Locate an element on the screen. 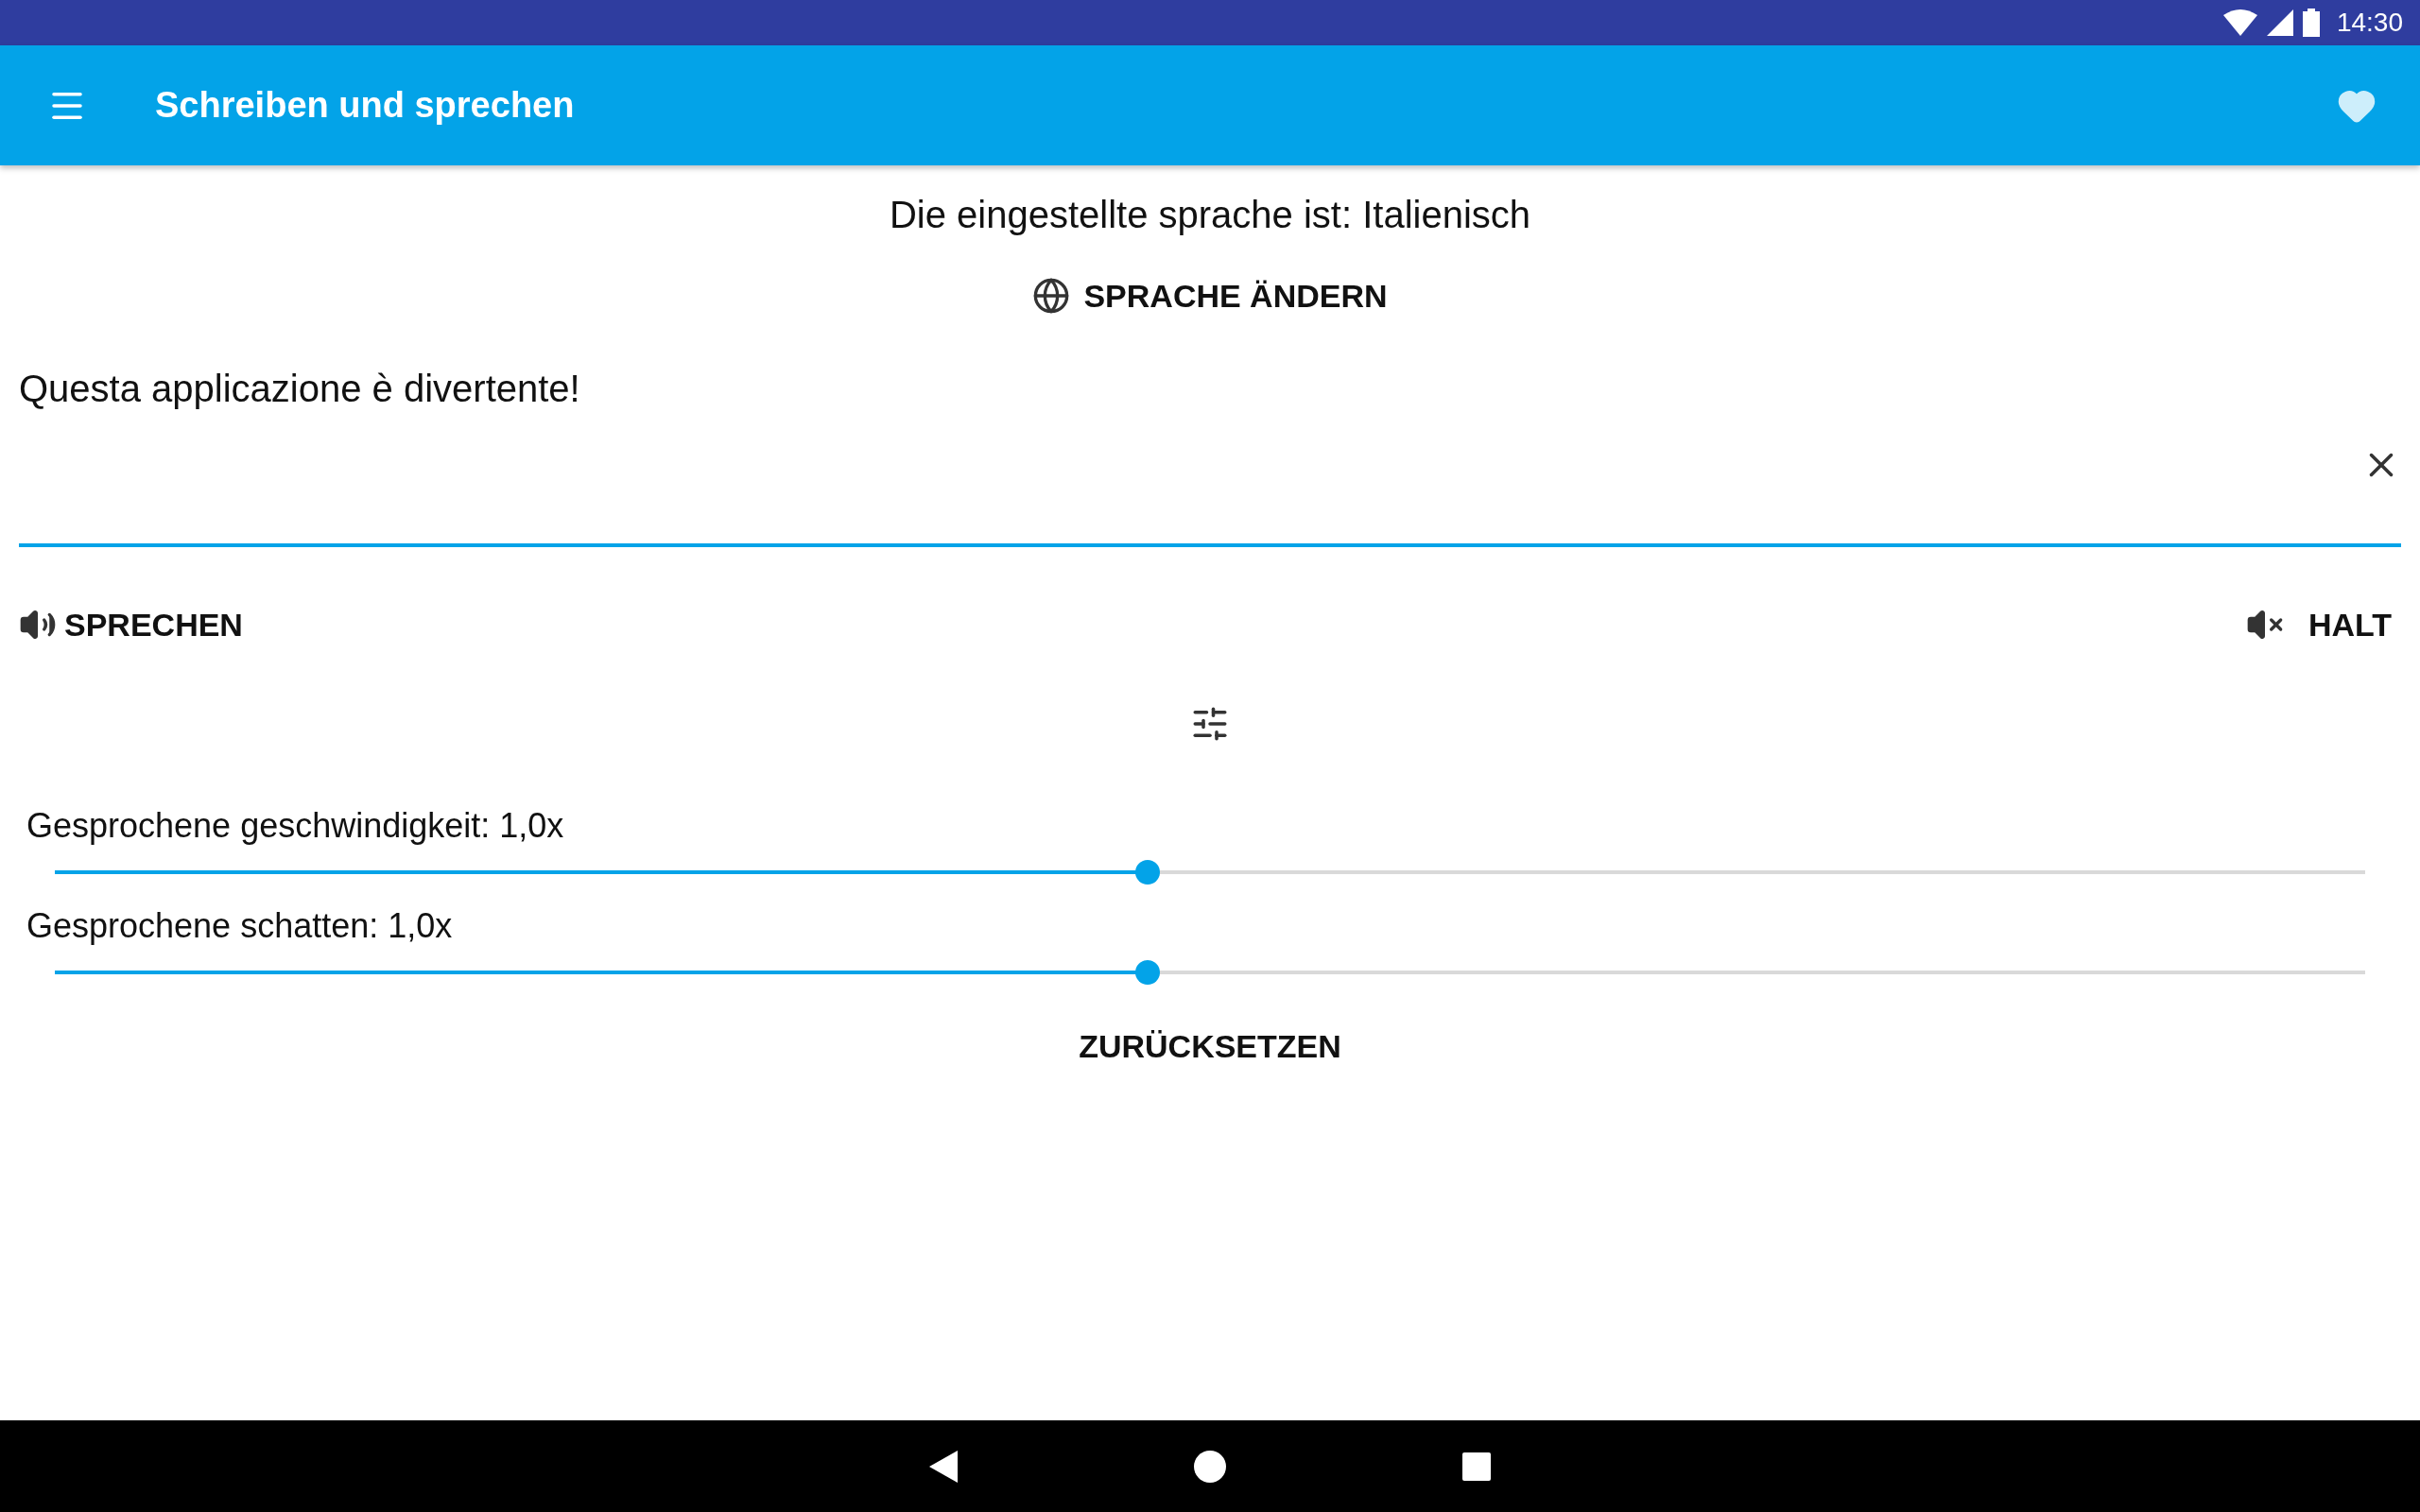  change-language-button: SPRACHE ÄNDERN is located at coordinates (1210, 295).